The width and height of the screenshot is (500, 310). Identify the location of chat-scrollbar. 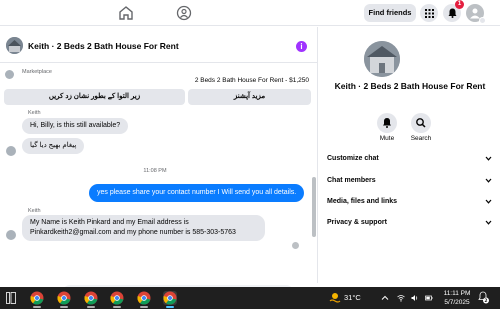
(314, 207).